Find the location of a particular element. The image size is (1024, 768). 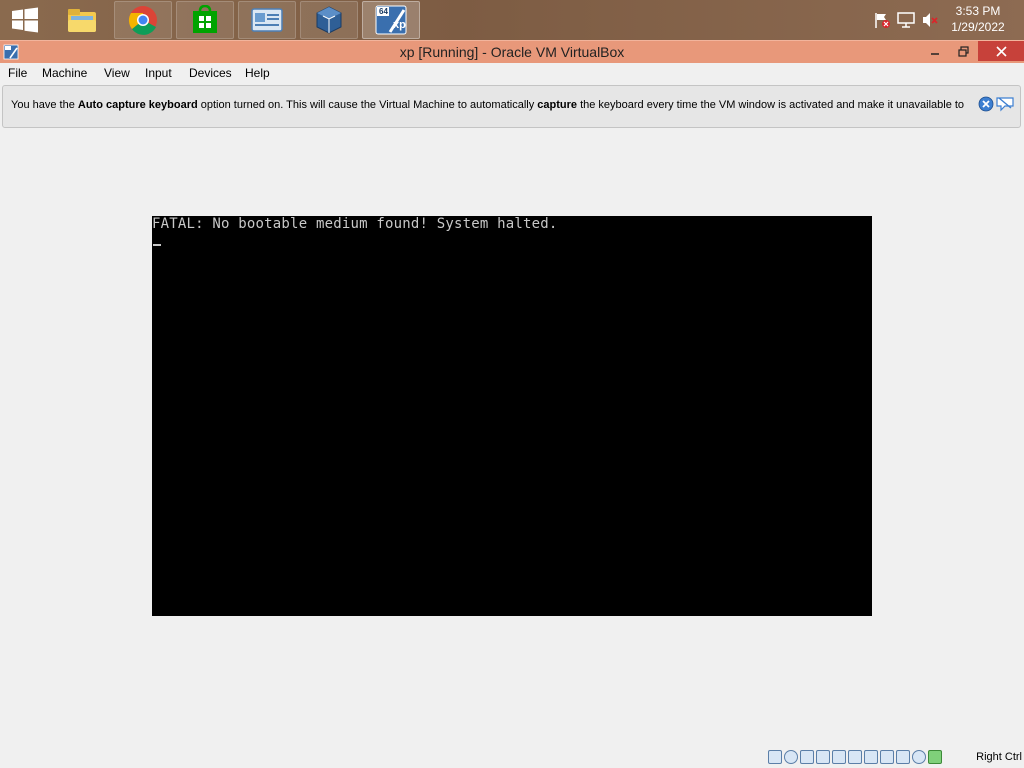

menu-view: View is located at coordinates (117, 73).